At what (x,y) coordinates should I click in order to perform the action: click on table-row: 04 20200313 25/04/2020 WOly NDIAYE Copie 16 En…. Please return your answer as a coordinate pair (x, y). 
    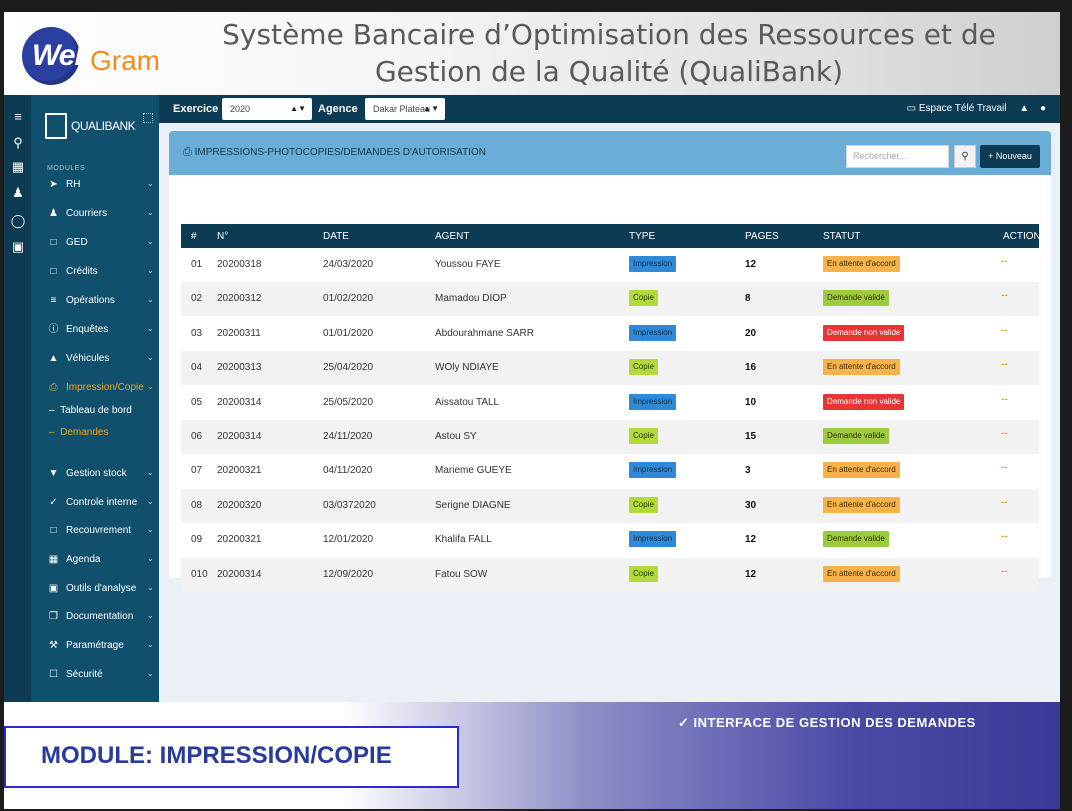
    Looking at the image, I should click on (610, 368).